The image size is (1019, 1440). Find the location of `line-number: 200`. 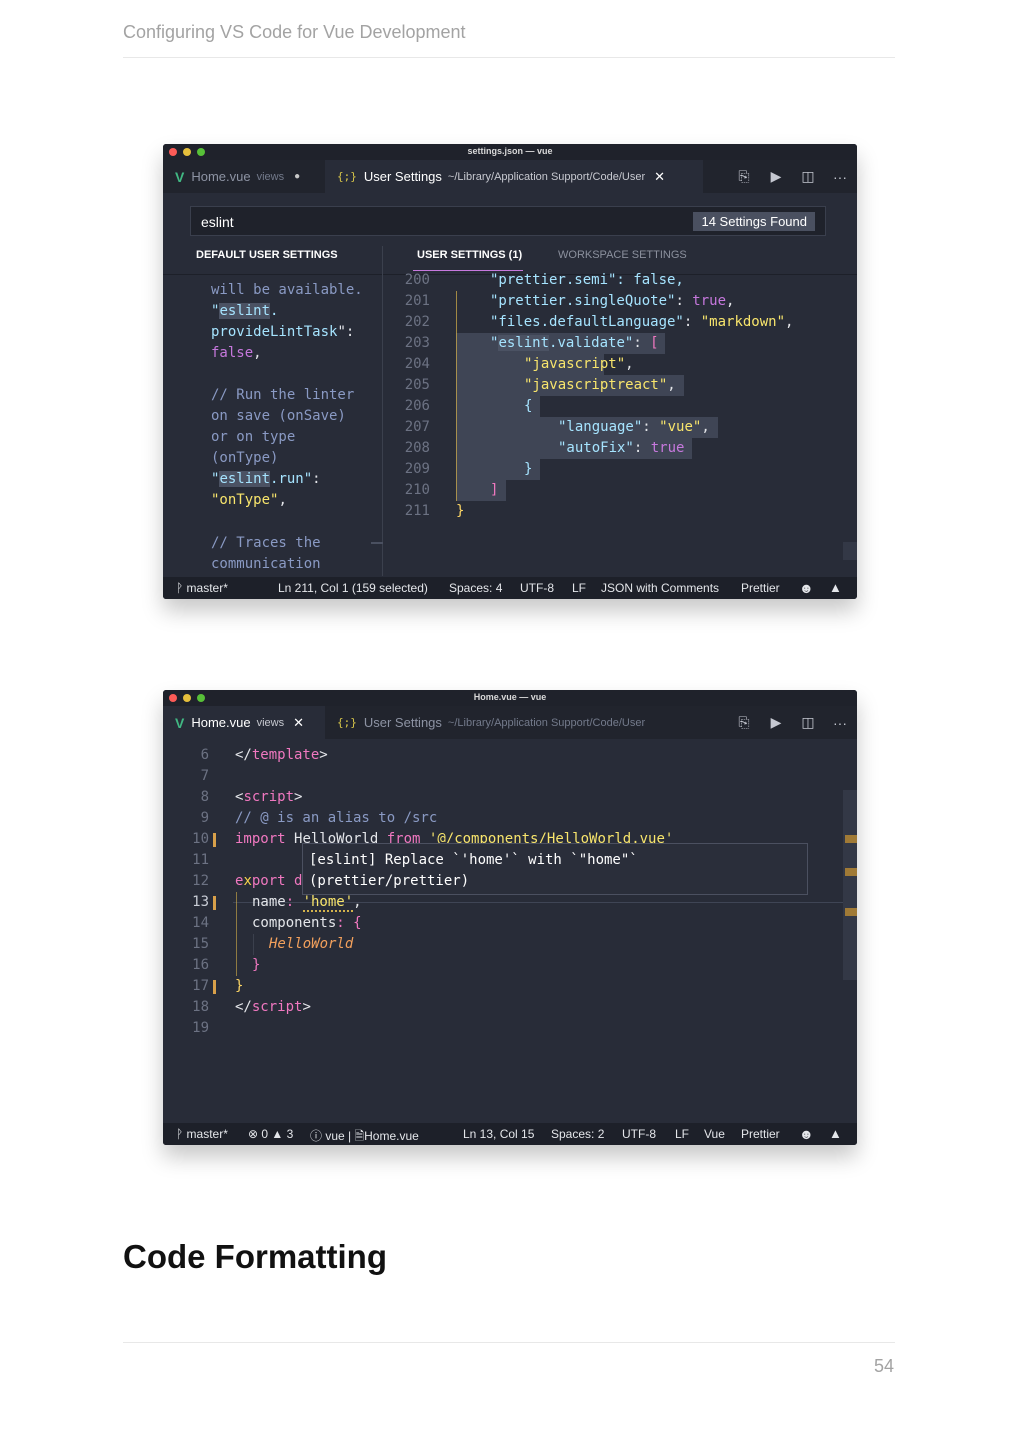

line-number: 200 is located at coordinates (417, 280).